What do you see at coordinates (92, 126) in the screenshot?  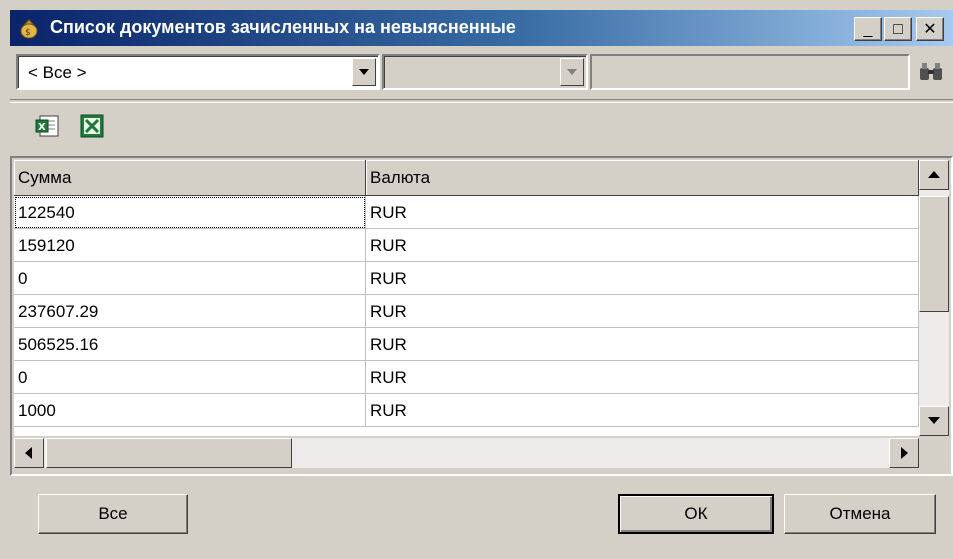 I see `excel-icon` at bounding box center [92, 126].